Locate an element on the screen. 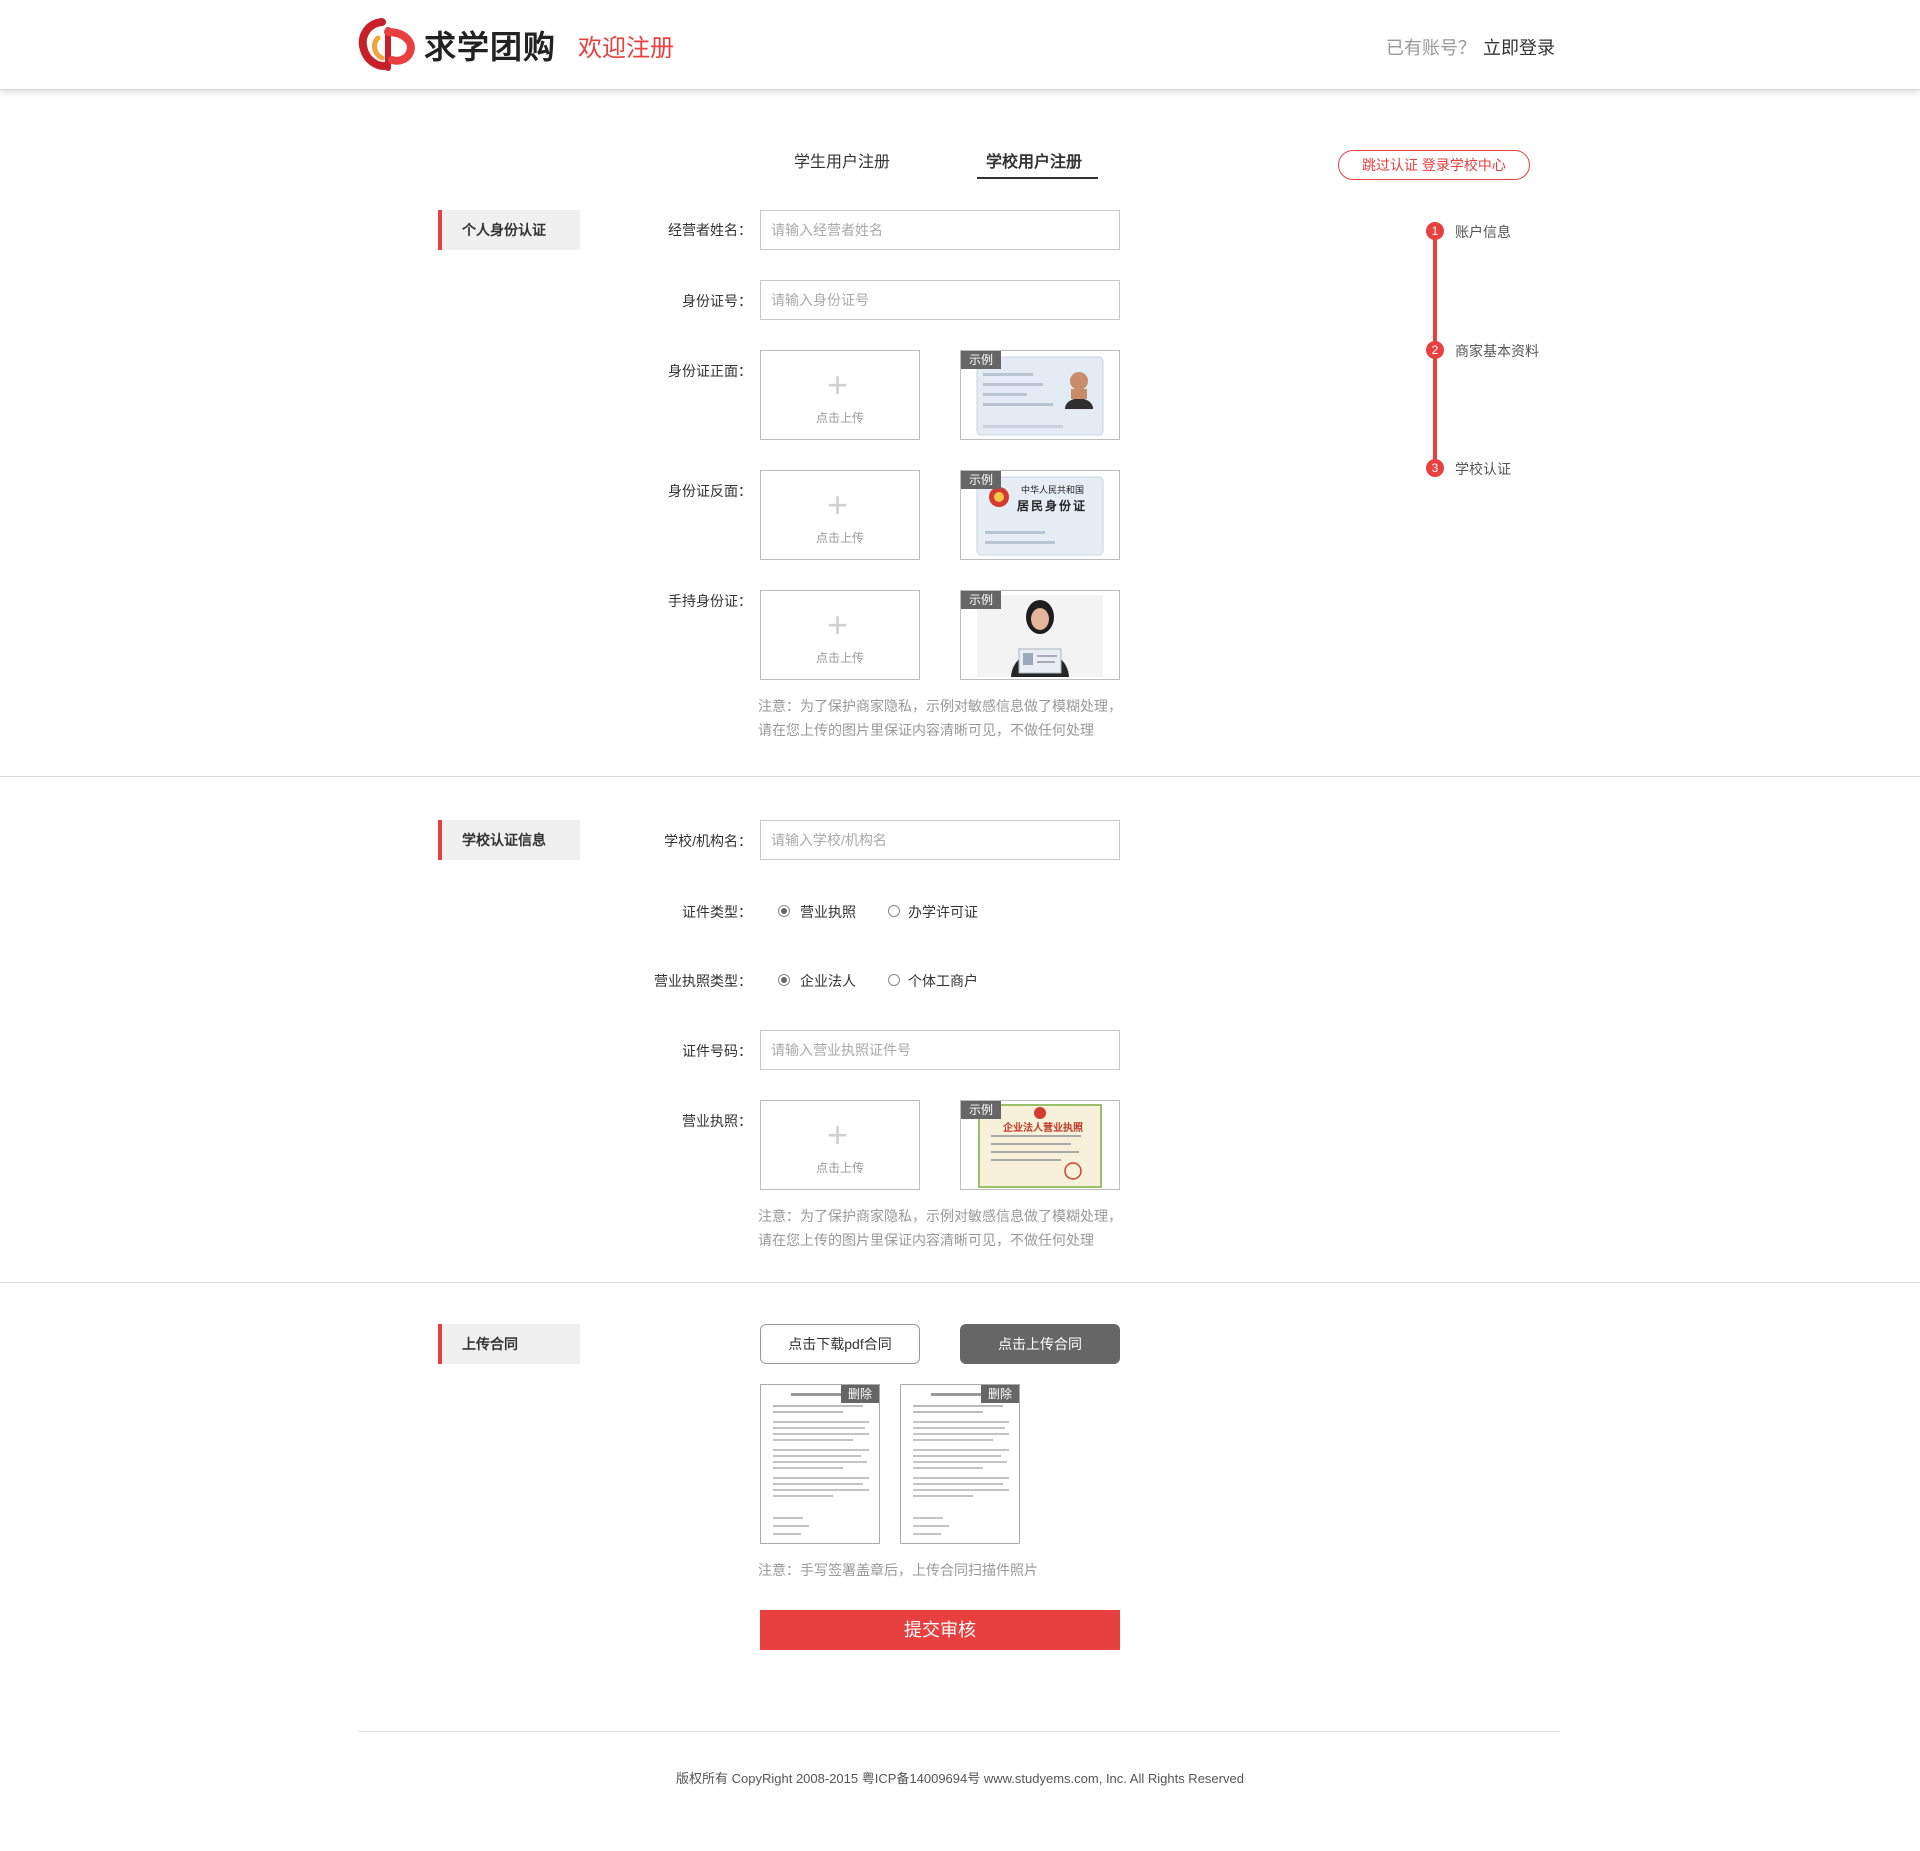 This screenshot has width=1920, height=1851. contract-thumbnail-2: 删除 is located at coordinates (960, 1464).